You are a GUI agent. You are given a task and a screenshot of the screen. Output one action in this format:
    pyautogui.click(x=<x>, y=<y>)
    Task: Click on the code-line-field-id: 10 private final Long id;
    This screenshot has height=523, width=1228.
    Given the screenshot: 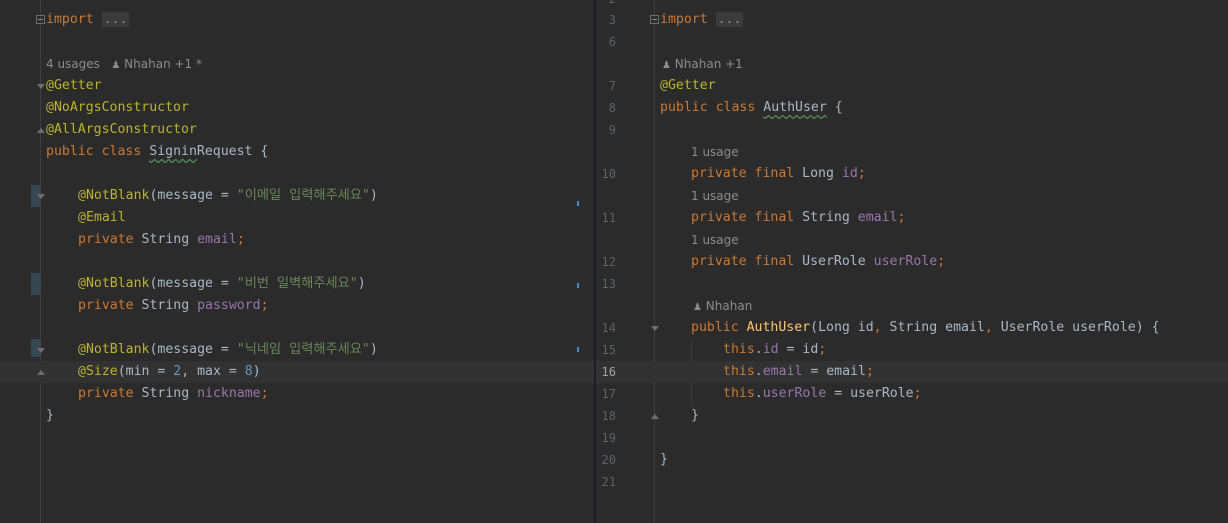 What is the action you would take?
    pyautogui.click(x=912, y=174)
    